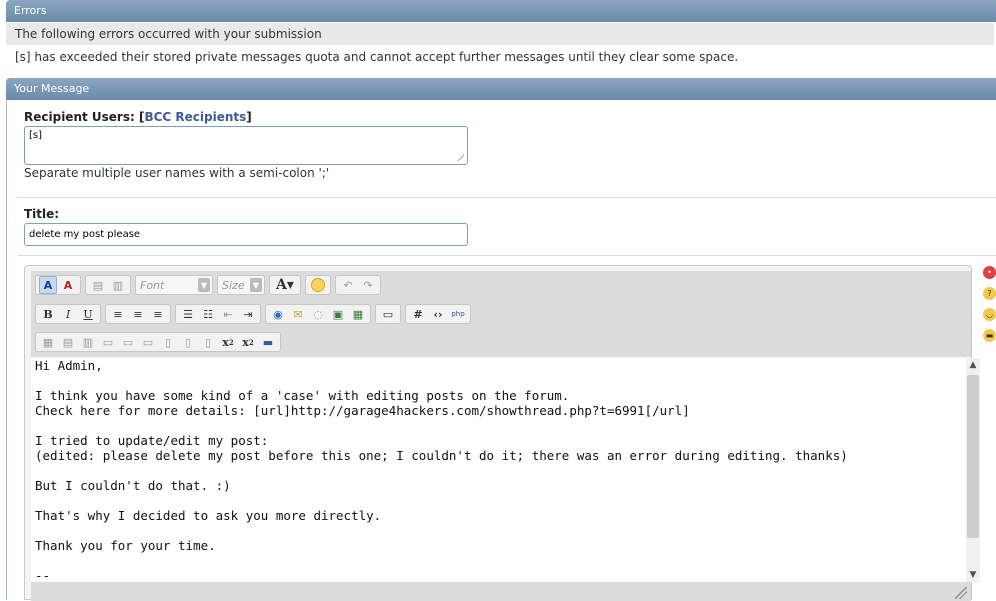  I want to click on toolbar-row-3: ▦ ▤ ▥ ▭ ▭ ▭ ▯ ▯ ▯ x2 x2 ▬, so click(158, 342).